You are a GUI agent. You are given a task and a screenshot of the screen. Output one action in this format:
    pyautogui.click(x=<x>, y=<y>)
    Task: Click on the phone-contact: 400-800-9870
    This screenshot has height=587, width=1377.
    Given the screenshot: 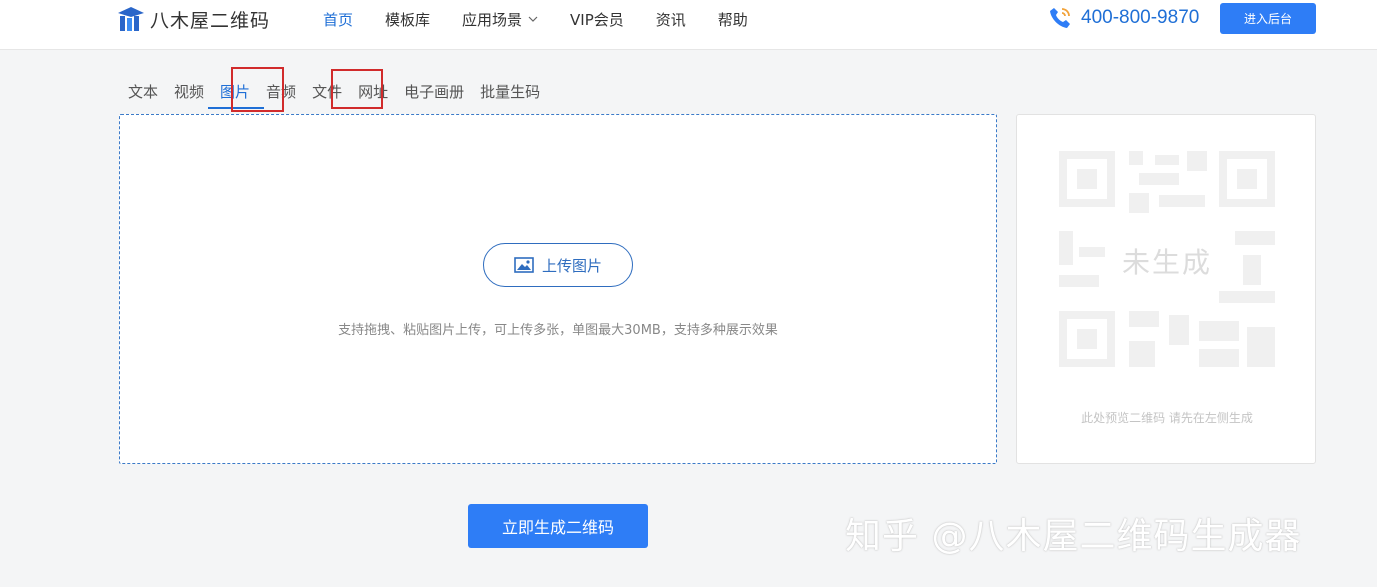 What is the action you would take?
    pyautogui.click(x=1123, y=18)
    